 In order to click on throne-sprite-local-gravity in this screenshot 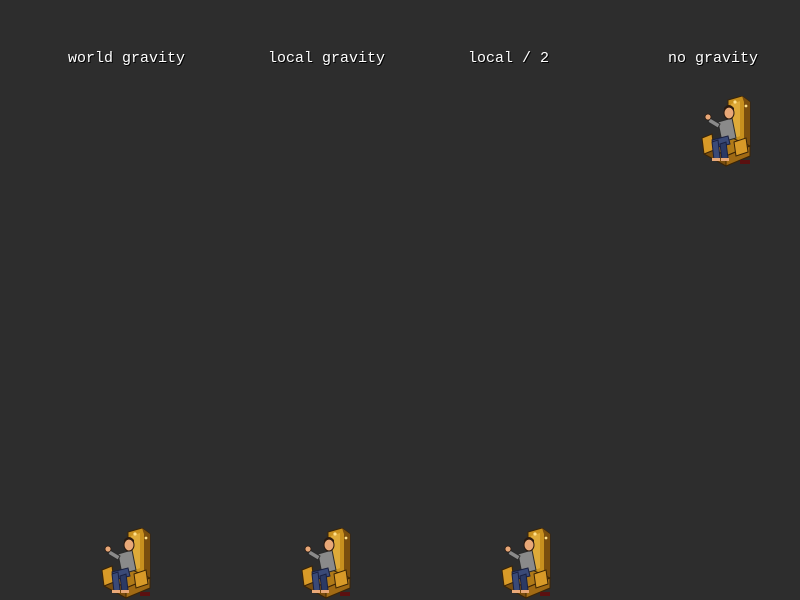, I will do `click(326, 564)`.